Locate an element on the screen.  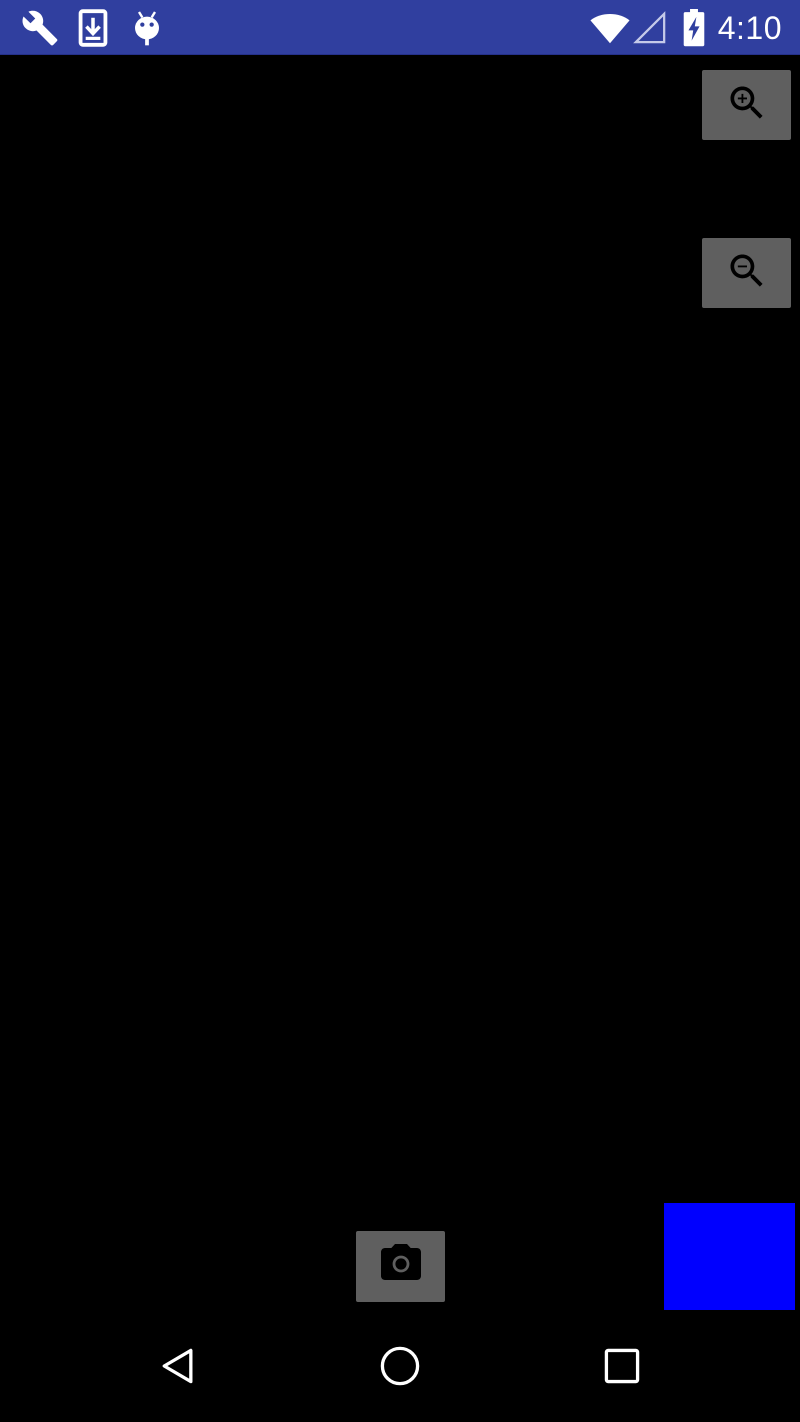
camera-icon is located at coordinates (401, 1266).